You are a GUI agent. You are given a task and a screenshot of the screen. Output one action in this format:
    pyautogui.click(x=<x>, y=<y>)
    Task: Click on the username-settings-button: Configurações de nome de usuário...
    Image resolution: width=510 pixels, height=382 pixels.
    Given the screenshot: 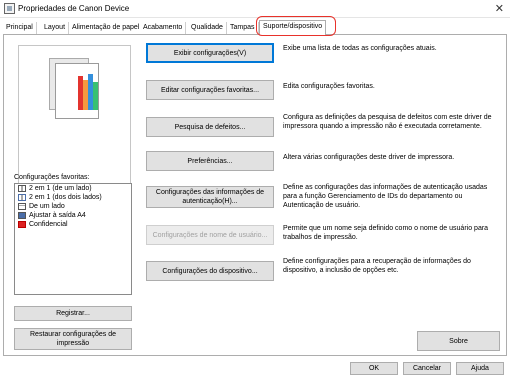 What is the action you would take?
    pyautogui.click(x=210, y=235)
    